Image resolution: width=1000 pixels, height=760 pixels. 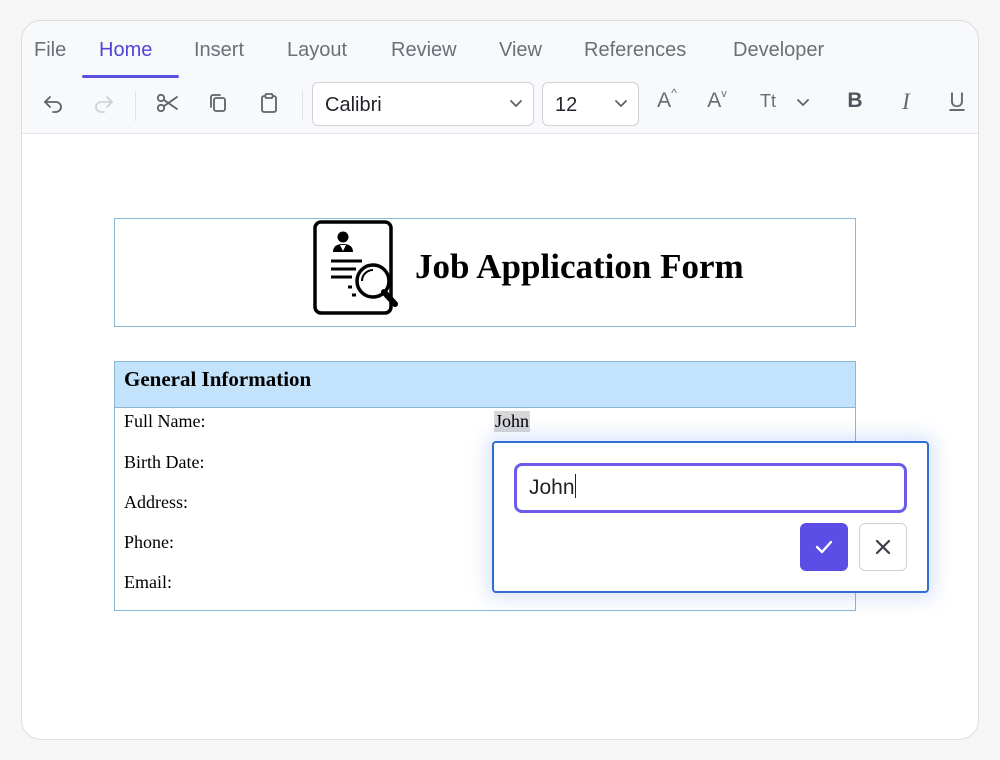 I want to click on tab-insert: Insert, so click(x=219, y=50).